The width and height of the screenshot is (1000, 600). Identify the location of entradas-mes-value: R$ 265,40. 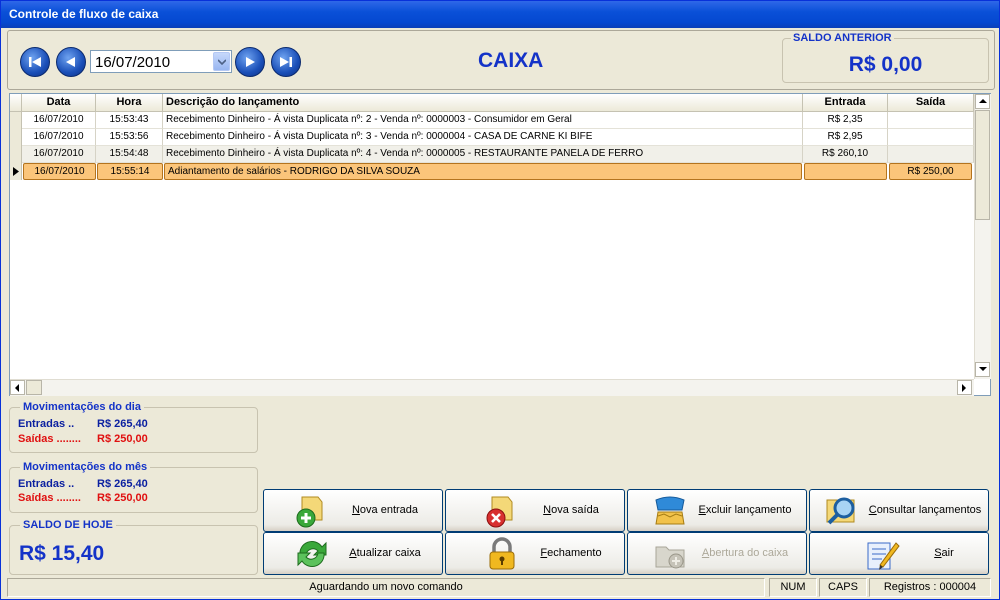
(122, 484).